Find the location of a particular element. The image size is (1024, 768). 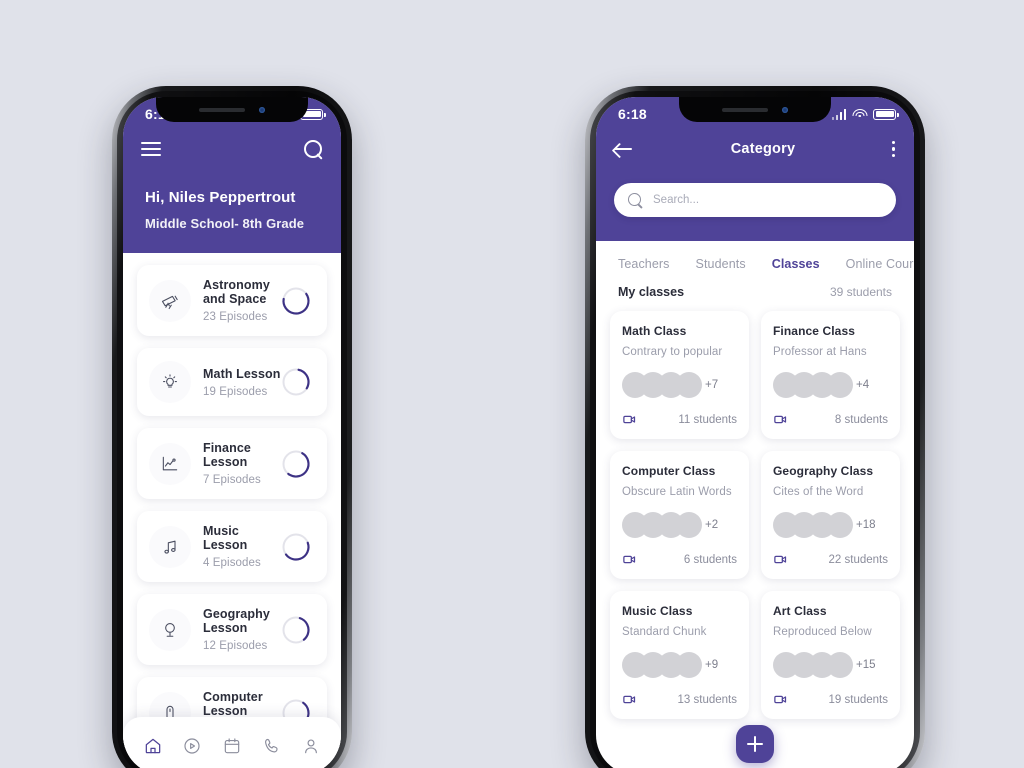

lesson-title: Geography Lesson is located at coordinates (236, 621).